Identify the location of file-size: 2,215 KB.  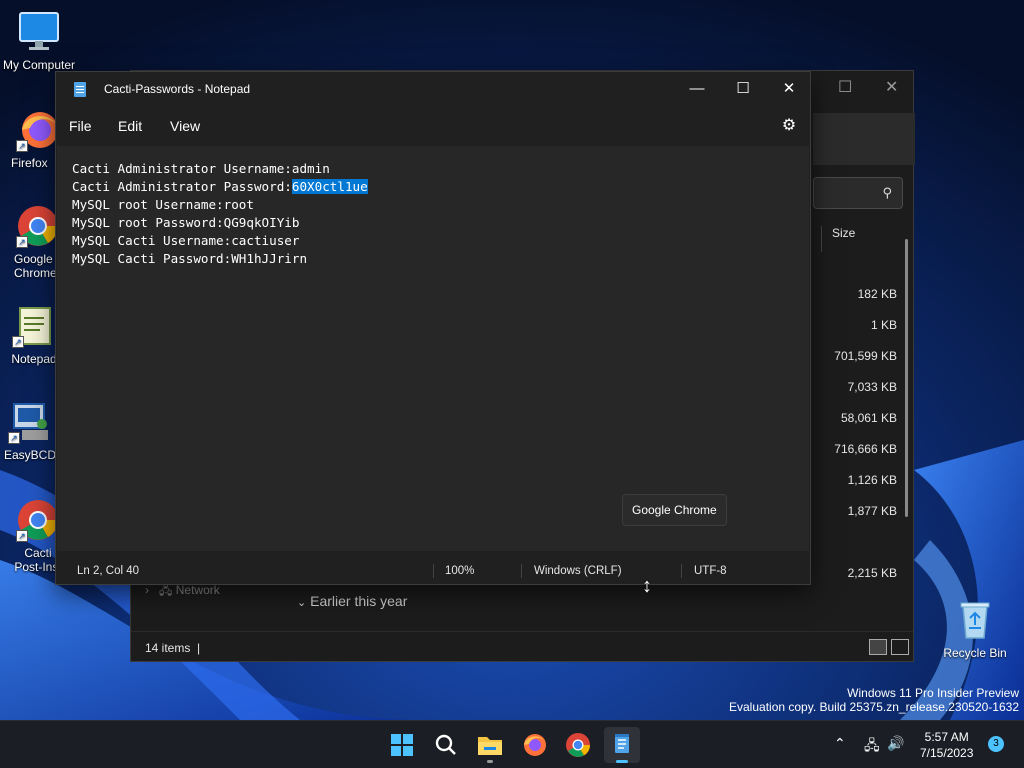
(872, 573).